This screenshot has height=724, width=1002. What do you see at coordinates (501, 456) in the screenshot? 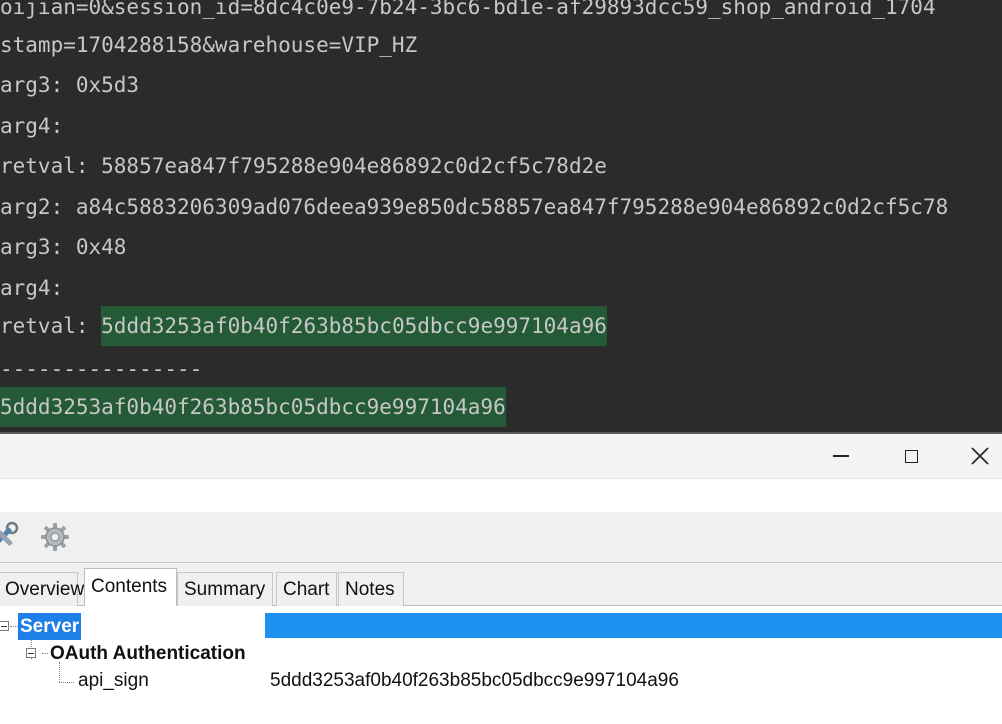
I see `window-titlebar` at bounding box center [501, 456].